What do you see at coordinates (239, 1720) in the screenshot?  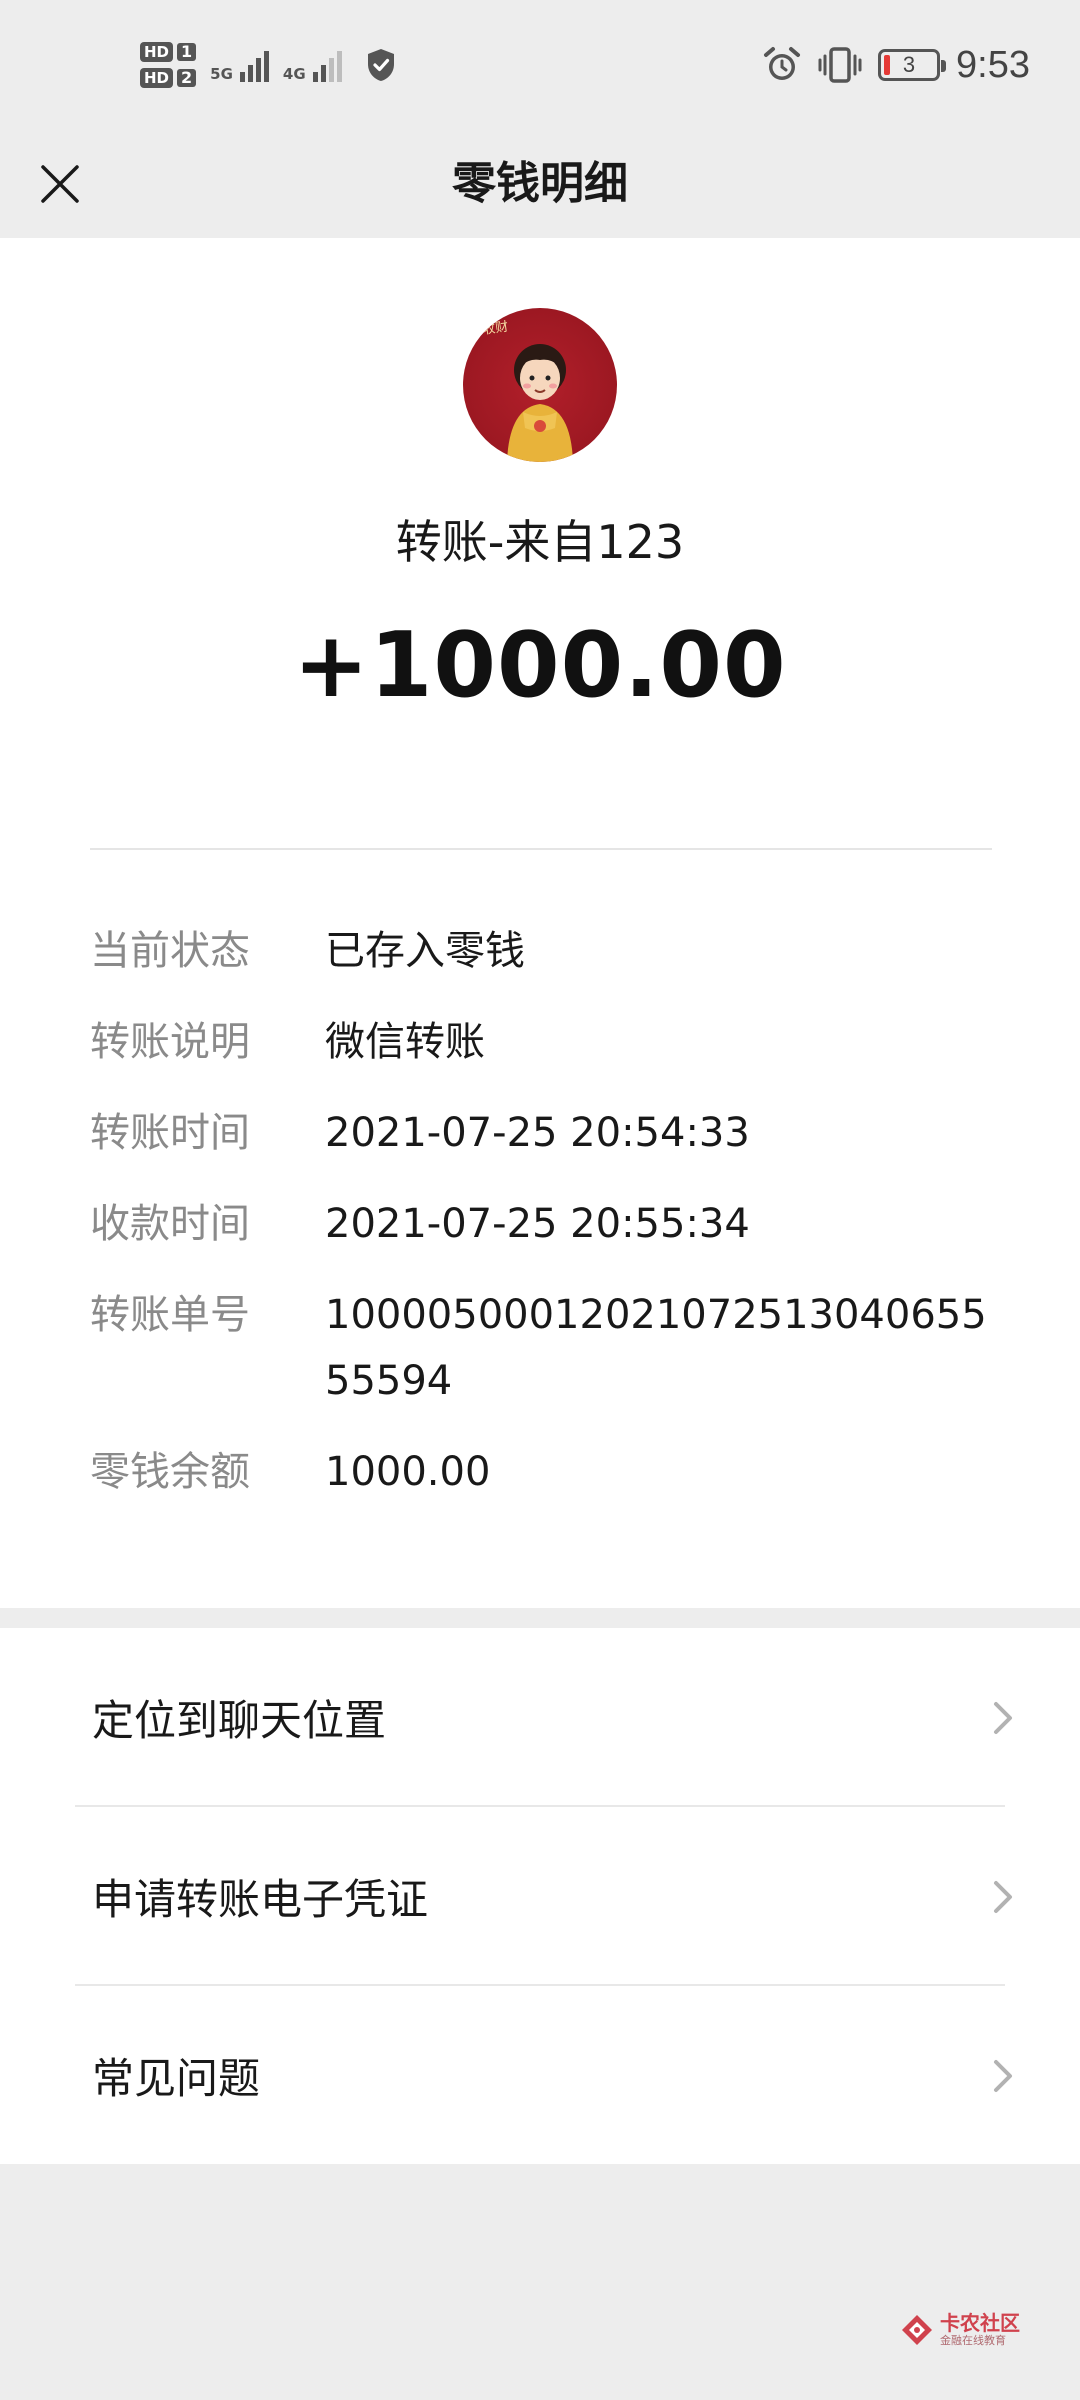 I see `menu-item-label: 定位到聊天位置` at bounding box center [239, 1720].